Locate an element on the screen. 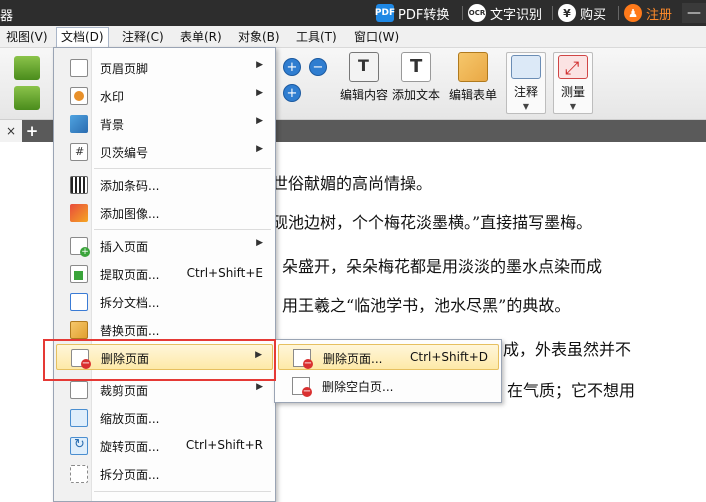  ocr-label: 文字识别 is located at coordinates (516, 15).